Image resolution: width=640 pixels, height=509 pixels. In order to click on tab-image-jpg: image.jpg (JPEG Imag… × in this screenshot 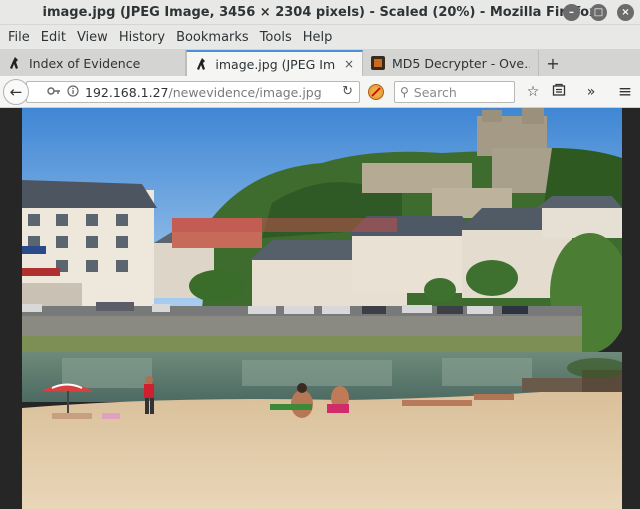, I will do `click(274, 63)`.